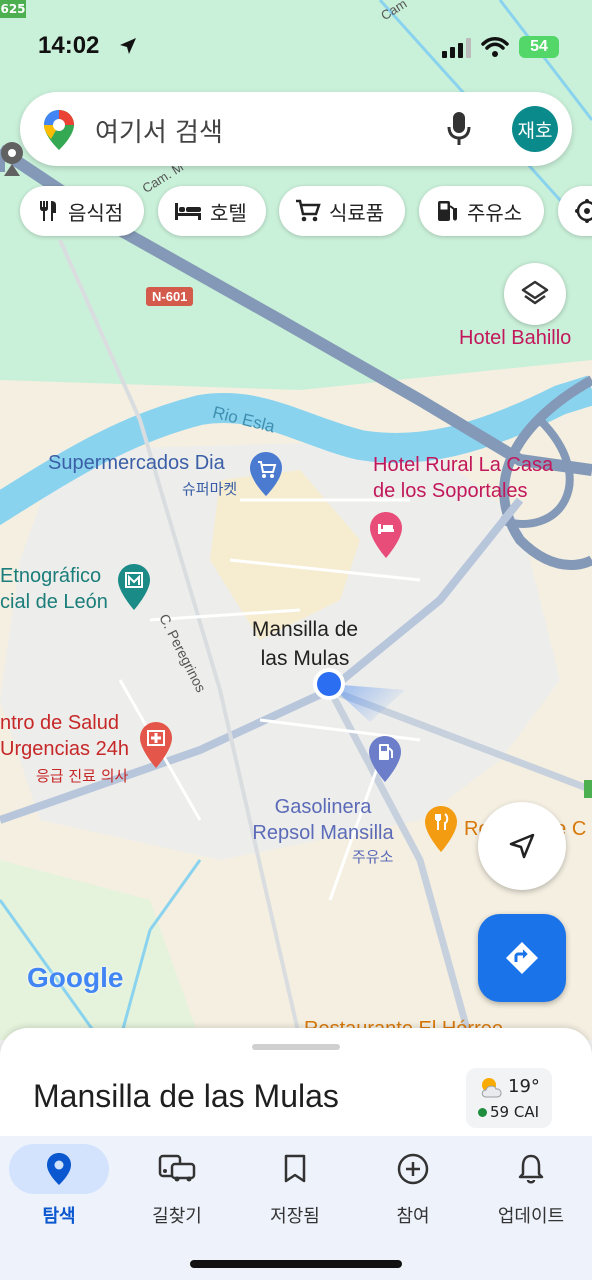 The width and height of the screenshot is (592, 1280). I want to click on chip-hotel-label: 호텔, so click(228, 212).